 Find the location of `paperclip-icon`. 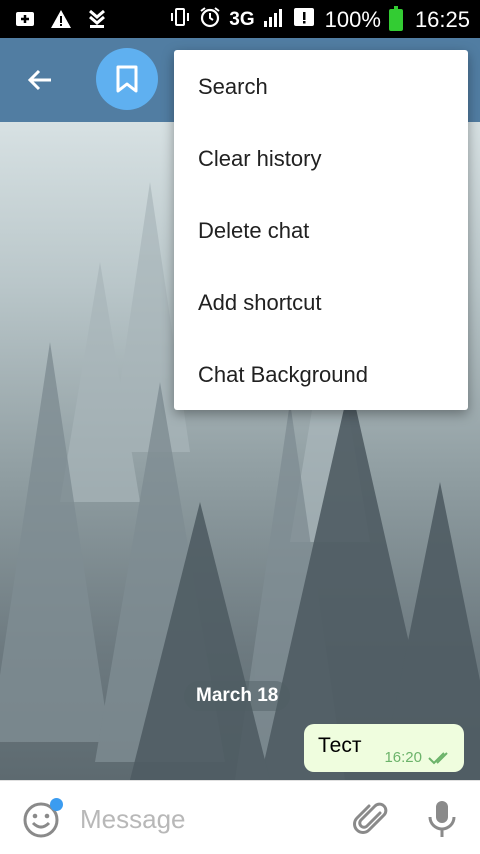

paperclip-icon is located at coordinates (370, 818).